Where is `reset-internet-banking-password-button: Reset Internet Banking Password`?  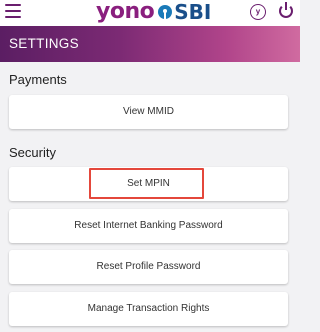
reset-internet-banking-password-button: Reset Internet Banking Password is located at coordinates (148, 226).